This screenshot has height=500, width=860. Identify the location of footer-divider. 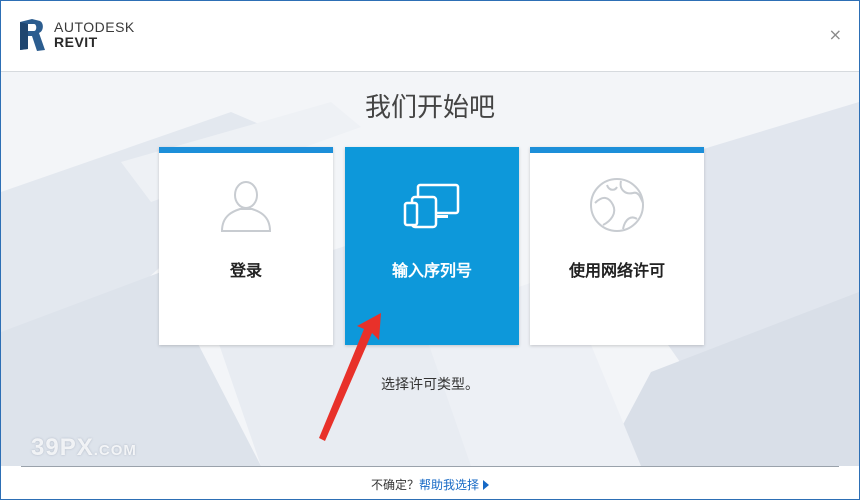
(430, 466).